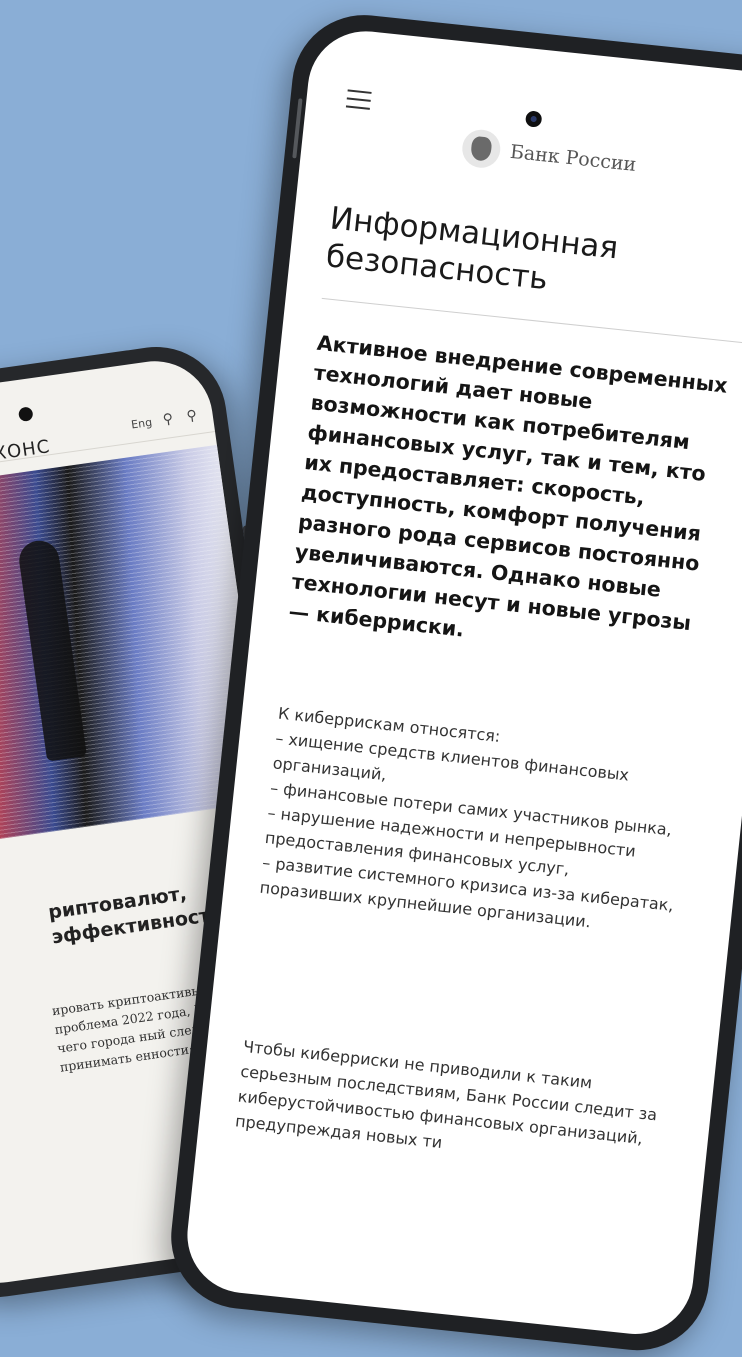  What do you see at coordinates (472, 249) in the screenshot?
I see `page-title: Информационная безопасность` at bounding box center [472, 249].